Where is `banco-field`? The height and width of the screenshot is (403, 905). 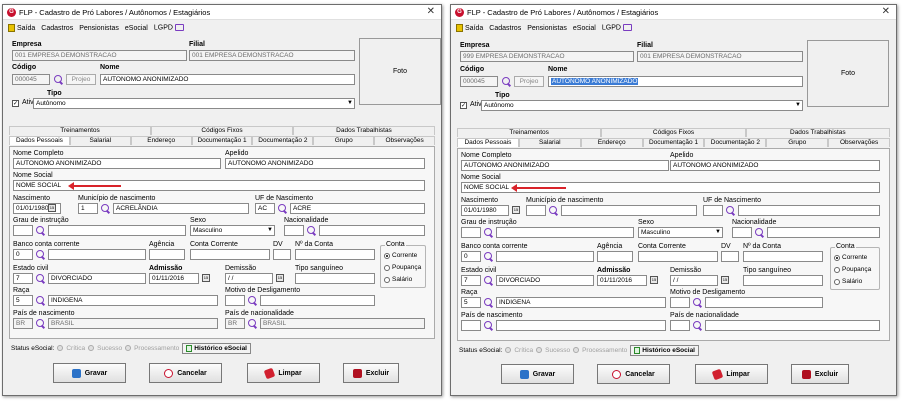
banco-field is located at coordinates (545, 256).